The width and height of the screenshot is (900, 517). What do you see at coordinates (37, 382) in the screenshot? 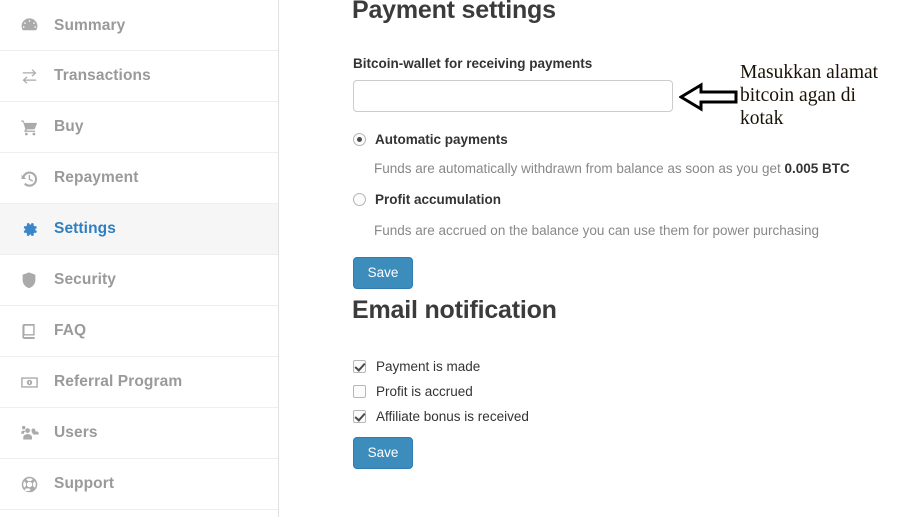
I see `banknote-icon` at bounding box center [37, 382].